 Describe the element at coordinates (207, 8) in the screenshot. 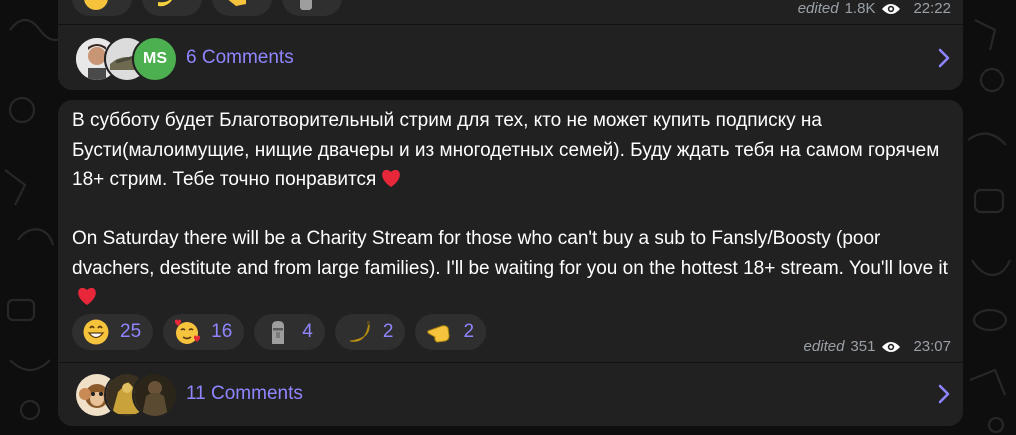

I see `reactions-row` at that location.